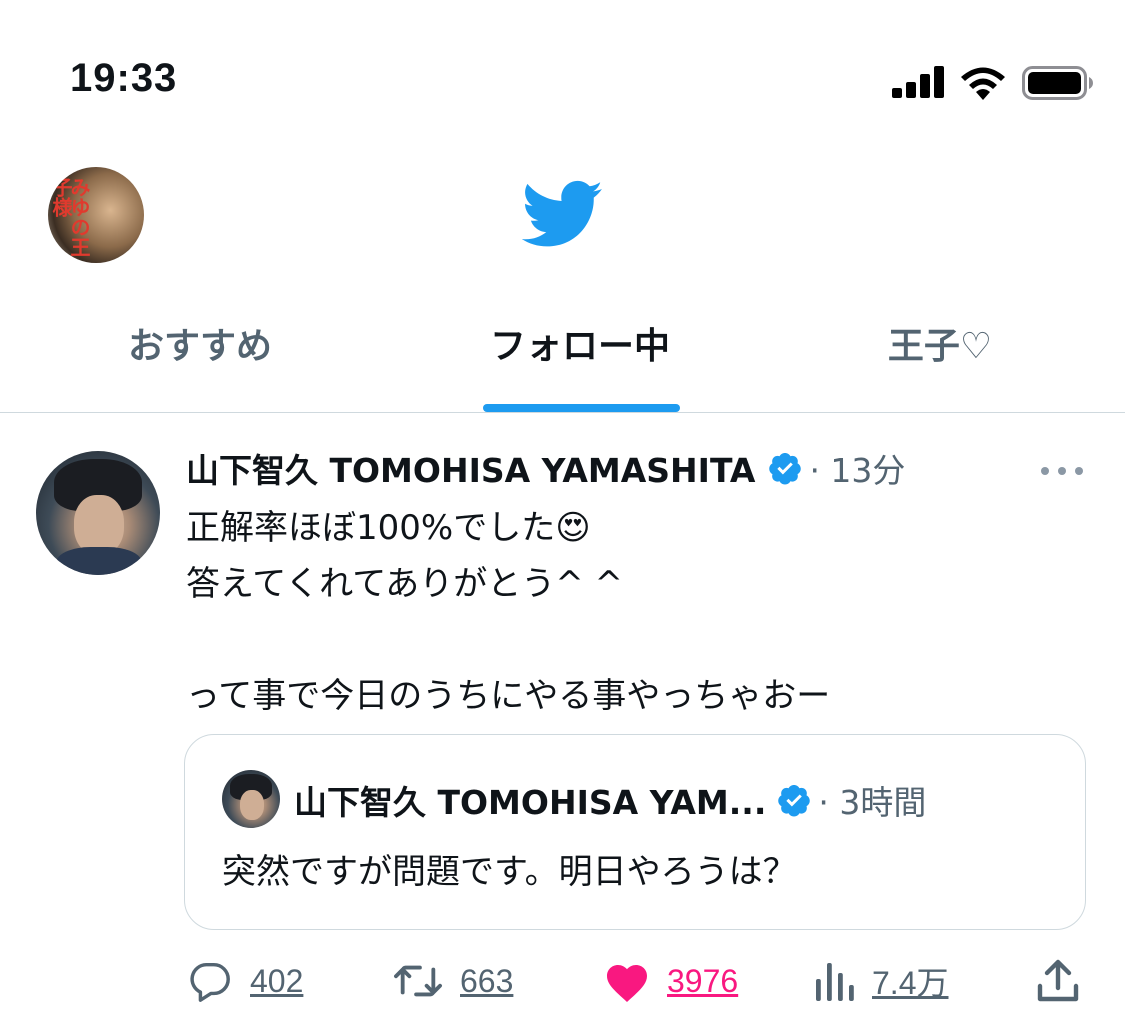  What do you see at coordinates (452, 981) in the screenshot?
I see `retweet-button: 663` at bounding box center [452, 981].